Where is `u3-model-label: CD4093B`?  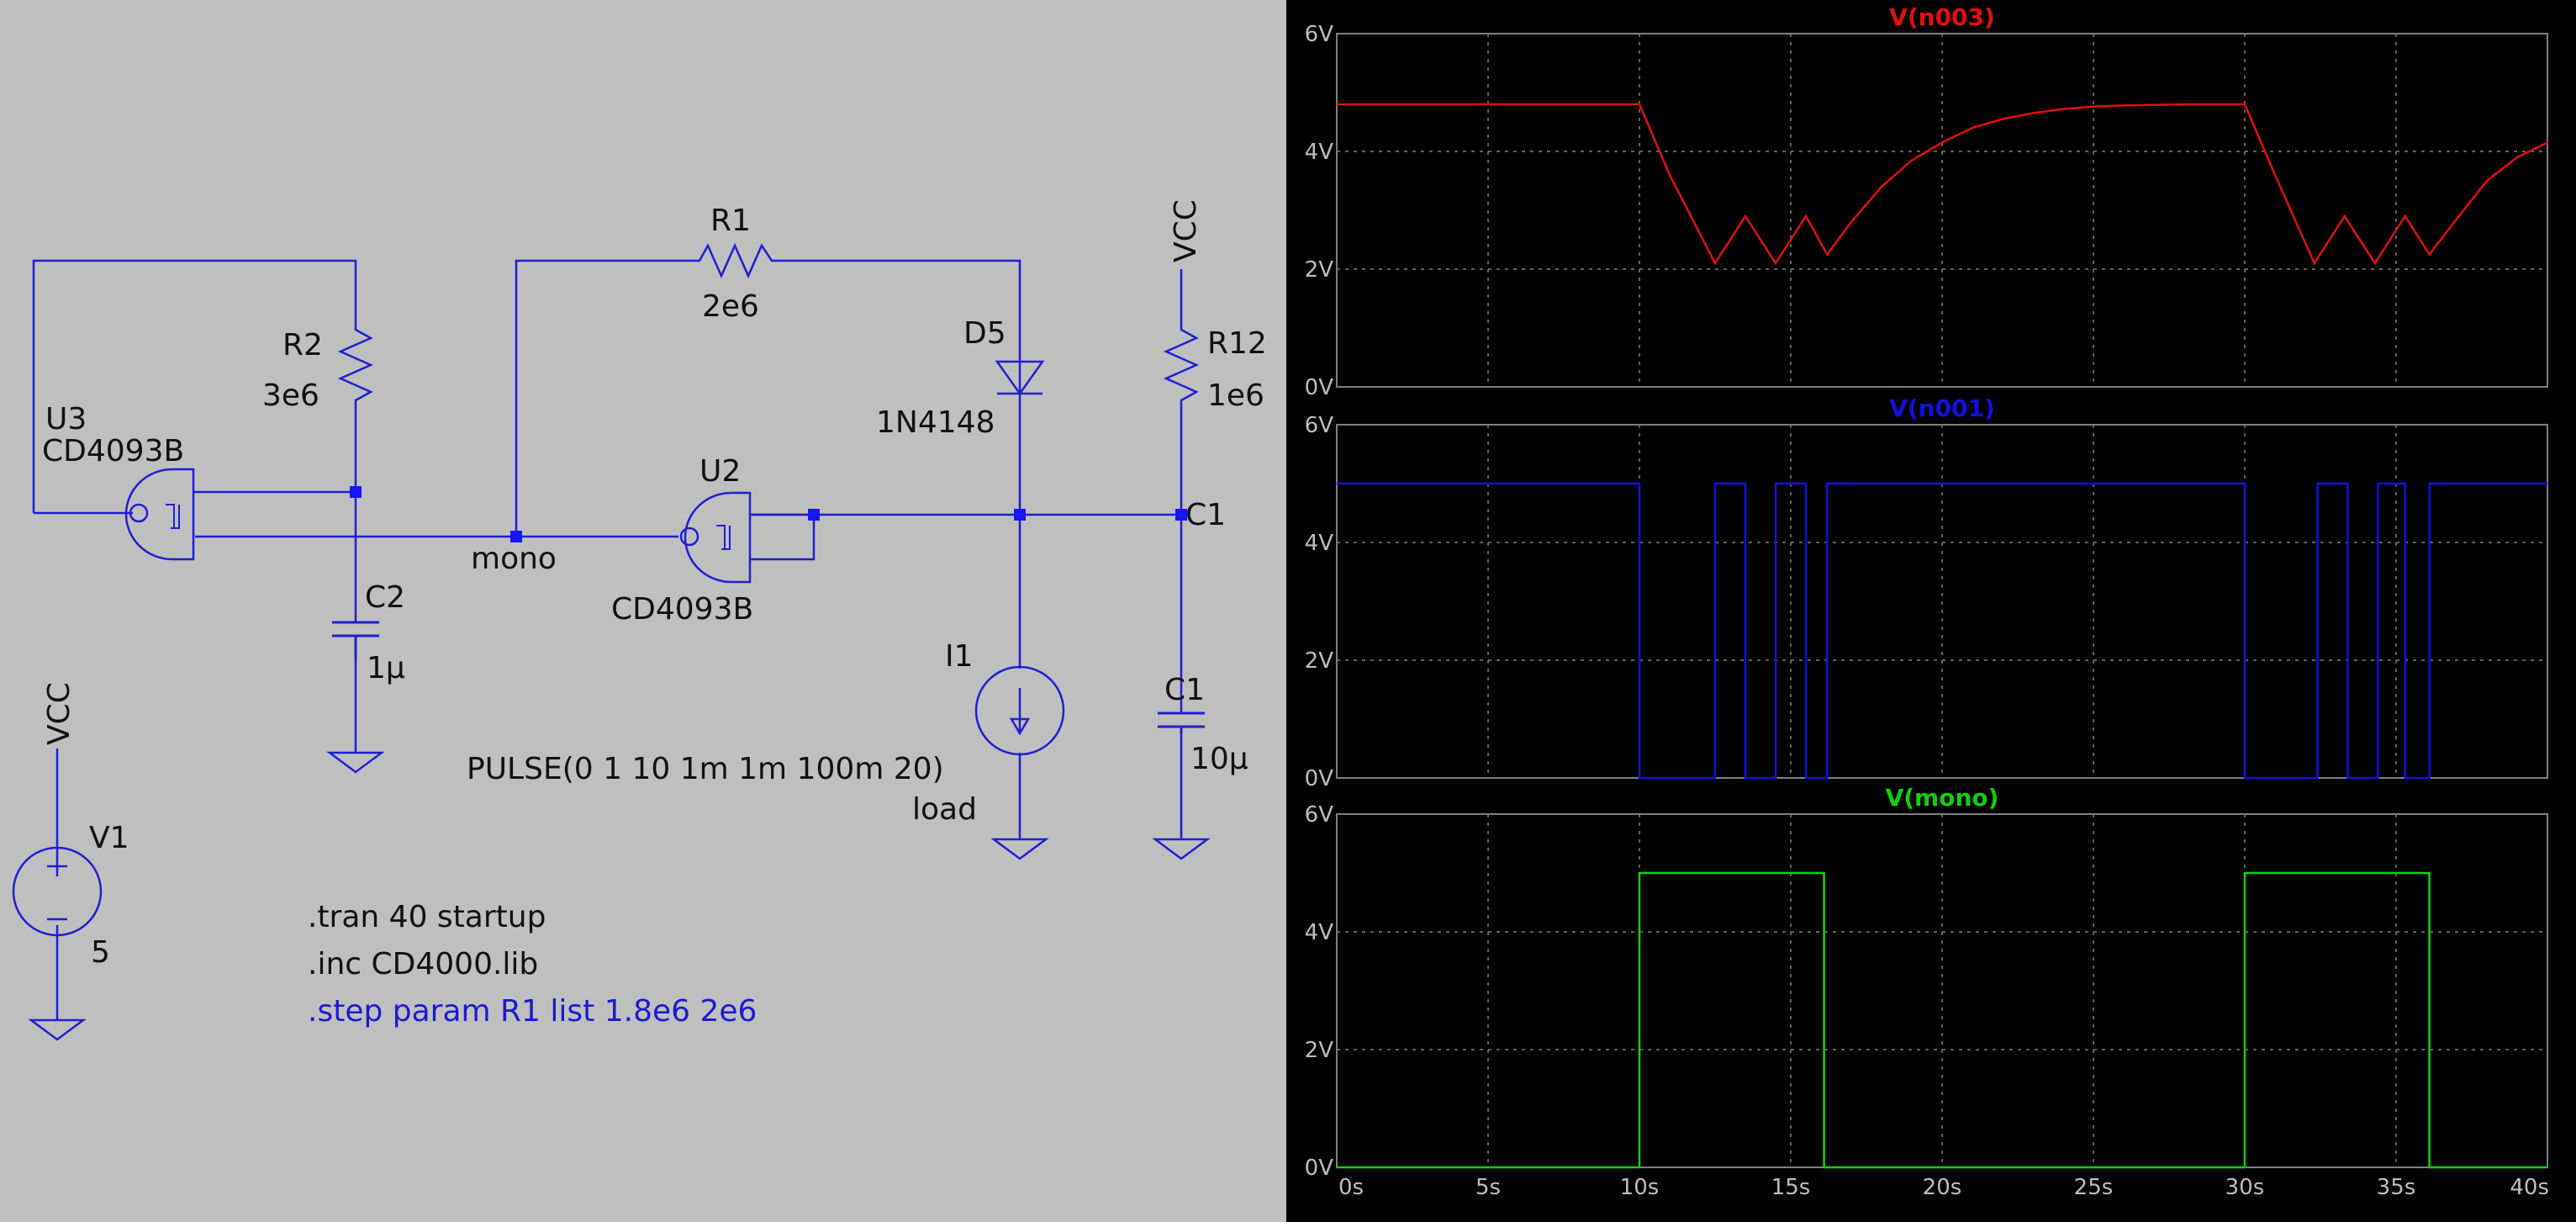
u3-model-label: CD4093B is located at coordinates (113, 451).